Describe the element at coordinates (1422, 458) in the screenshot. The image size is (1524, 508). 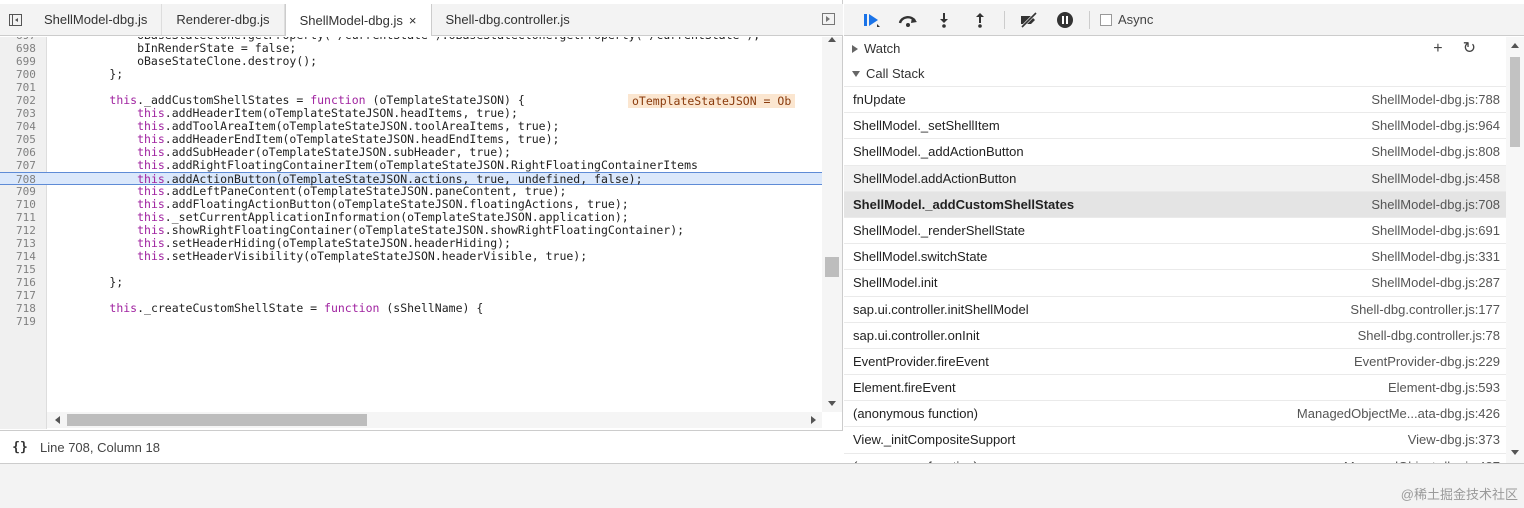
I see `frame-source-location: ManagedObject-dbg.js:487` at that location.